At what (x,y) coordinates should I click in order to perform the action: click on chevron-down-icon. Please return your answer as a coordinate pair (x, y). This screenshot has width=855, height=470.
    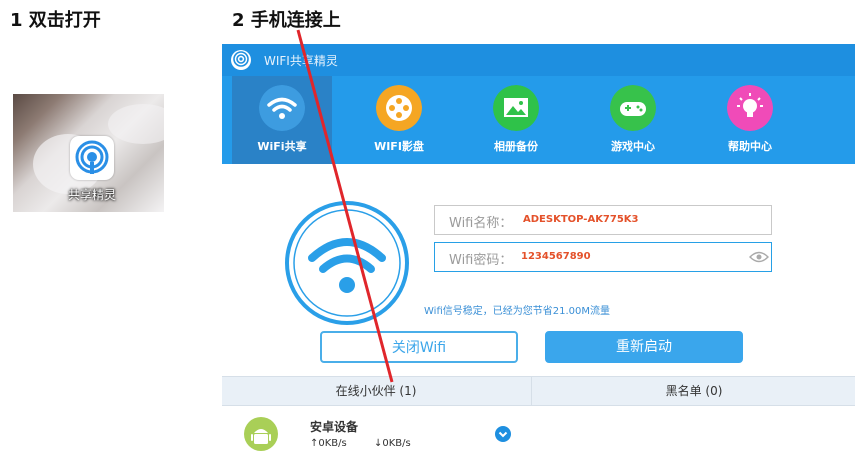
    Looking at the image, I should click on (503, 434).